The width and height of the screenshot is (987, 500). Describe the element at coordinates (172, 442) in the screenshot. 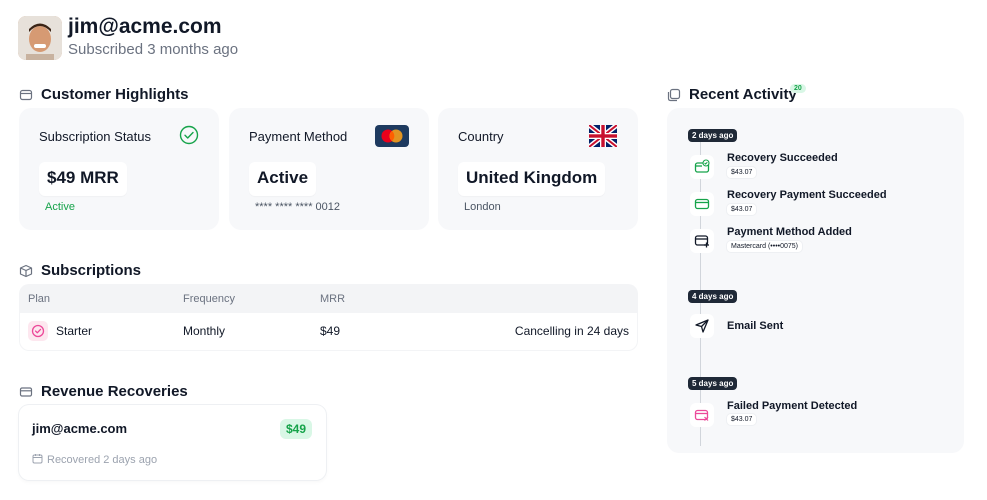

I see `recovery-item: jim@acme.com $49 Recovered 2 days ago` at that location.